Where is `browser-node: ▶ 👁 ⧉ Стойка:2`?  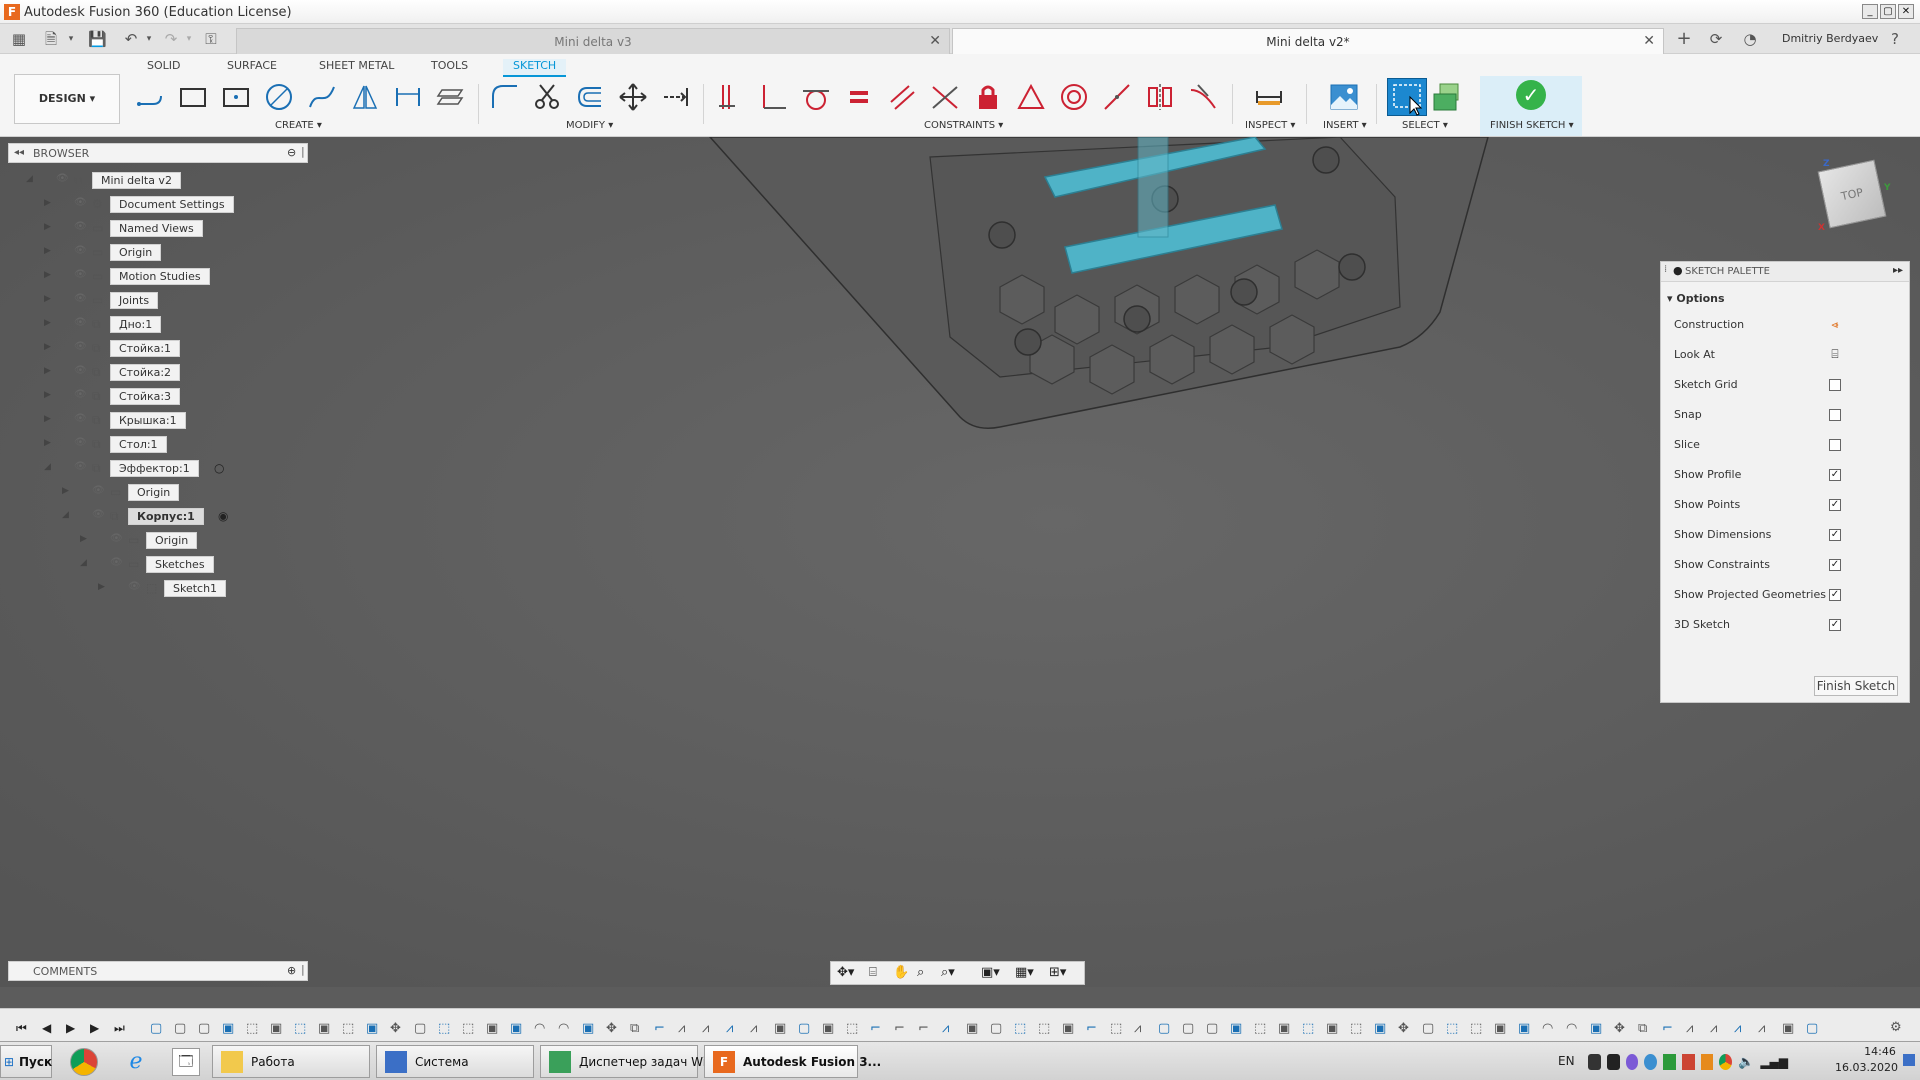 browser-node: ▶ 👁 ⧉ Стойка:2 is located at coordinates (158, 372).